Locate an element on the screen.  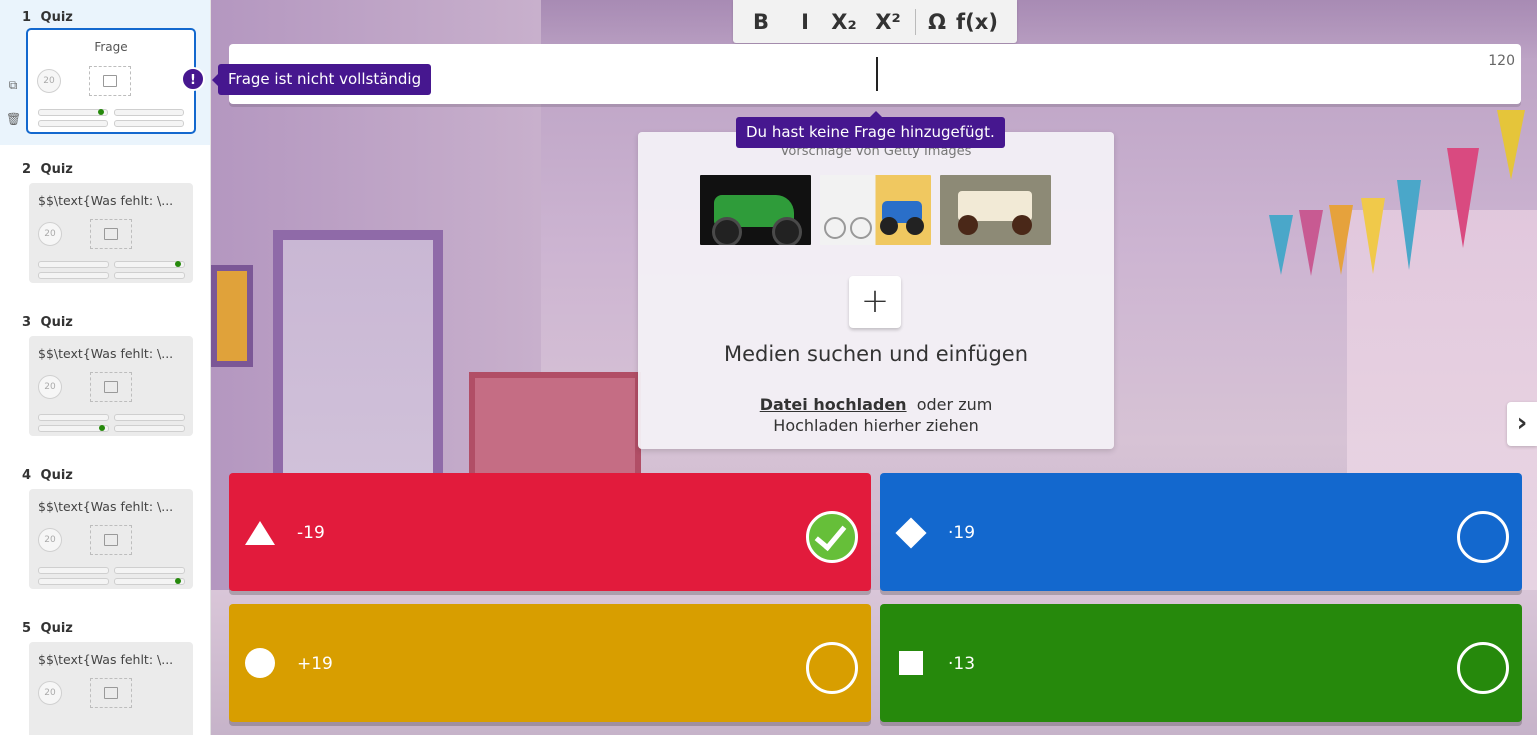
slide-number: 4 is located at coordinates (27, 475).